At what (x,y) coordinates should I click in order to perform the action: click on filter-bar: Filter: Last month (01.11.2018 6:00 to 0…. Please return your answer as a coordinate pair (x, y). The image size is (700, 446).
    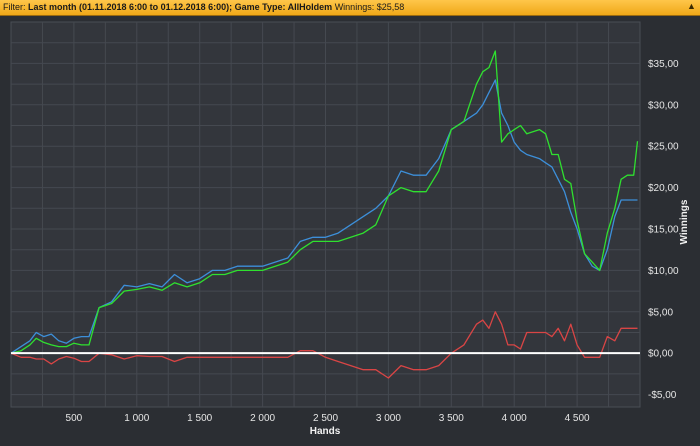
    Looking at the image, I should click on (350, 8).